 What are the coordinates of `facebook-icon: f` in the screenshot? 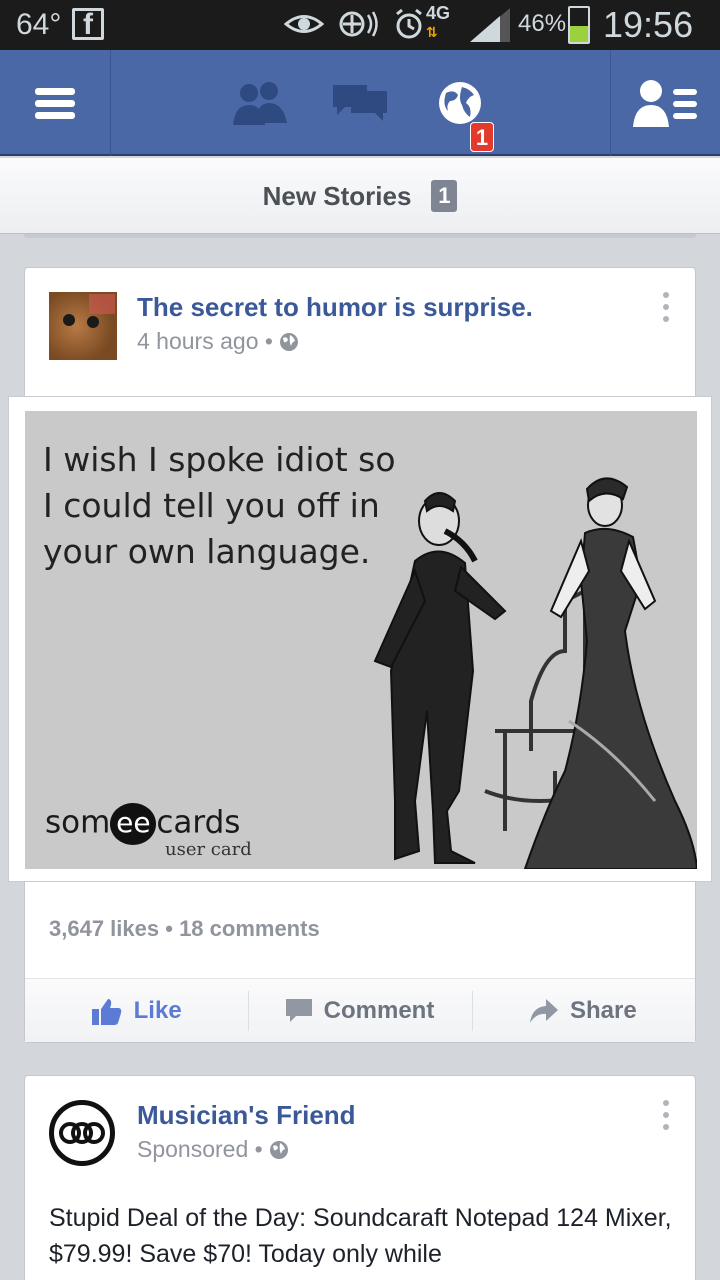 It's located at (88, 24).